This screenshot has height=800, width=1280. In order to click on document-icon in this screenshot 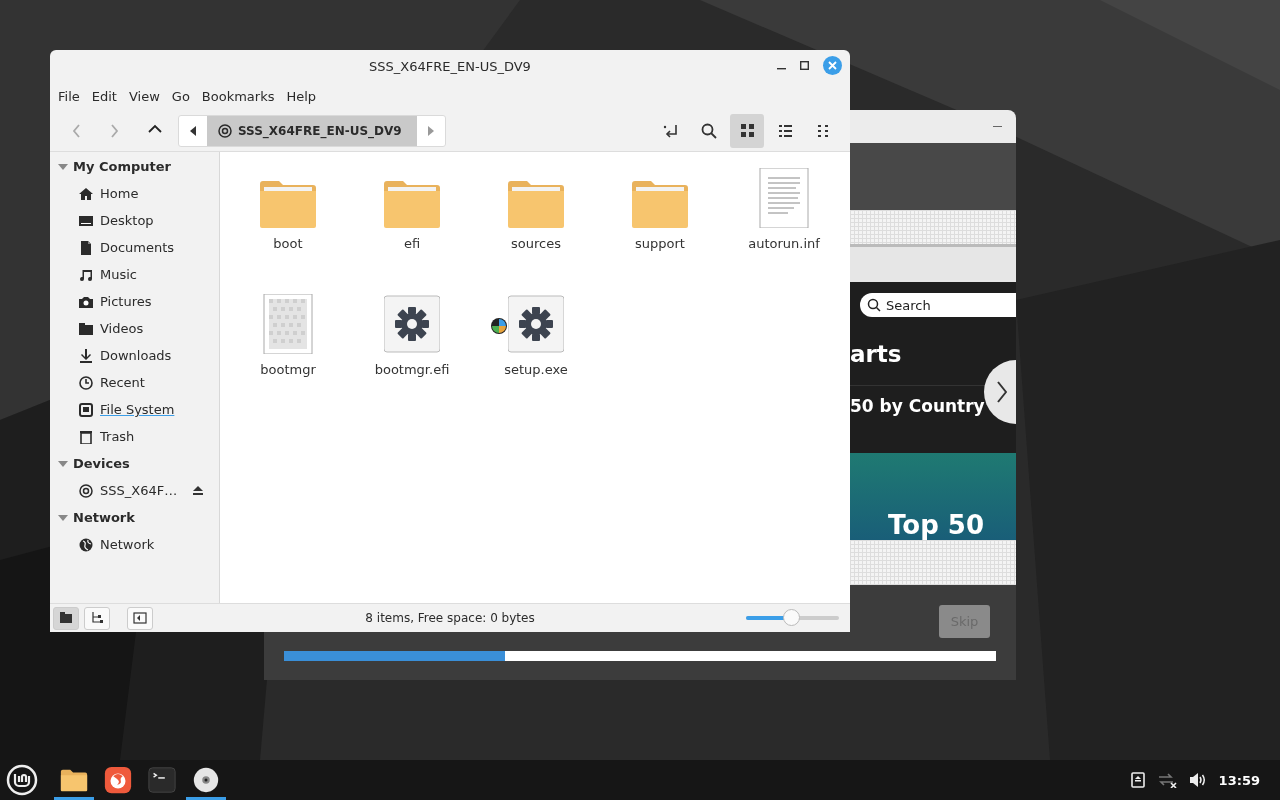, I will do `click(86, 247)`.